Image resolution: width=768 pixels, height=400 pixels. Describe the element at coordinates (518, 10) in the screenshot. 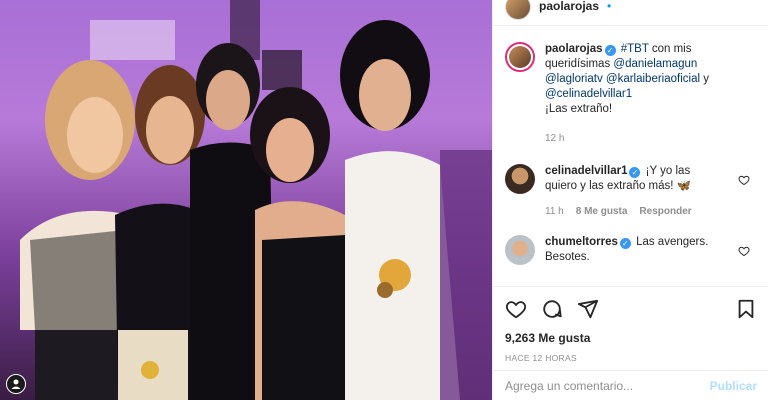

I see `header-avatar` at that location.